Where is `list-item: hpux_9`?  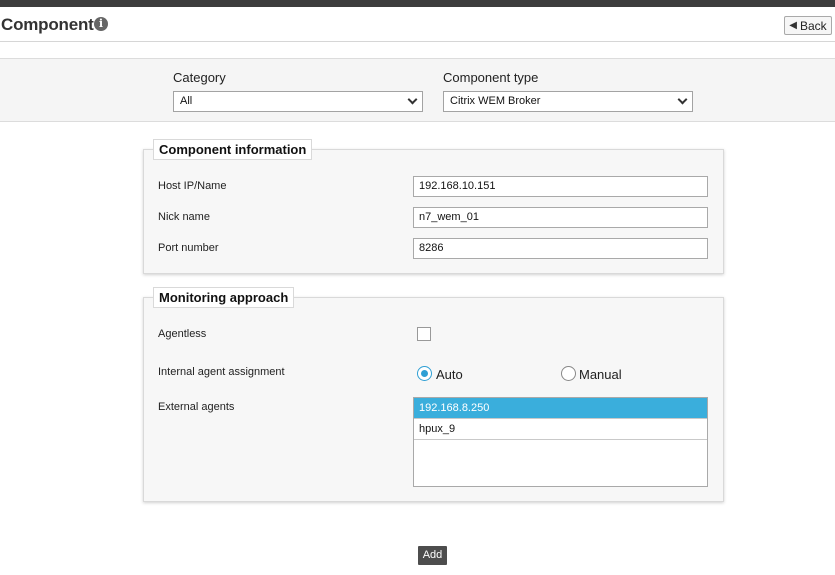
list-item: hpux_9 is located at coordinates (560, 429).